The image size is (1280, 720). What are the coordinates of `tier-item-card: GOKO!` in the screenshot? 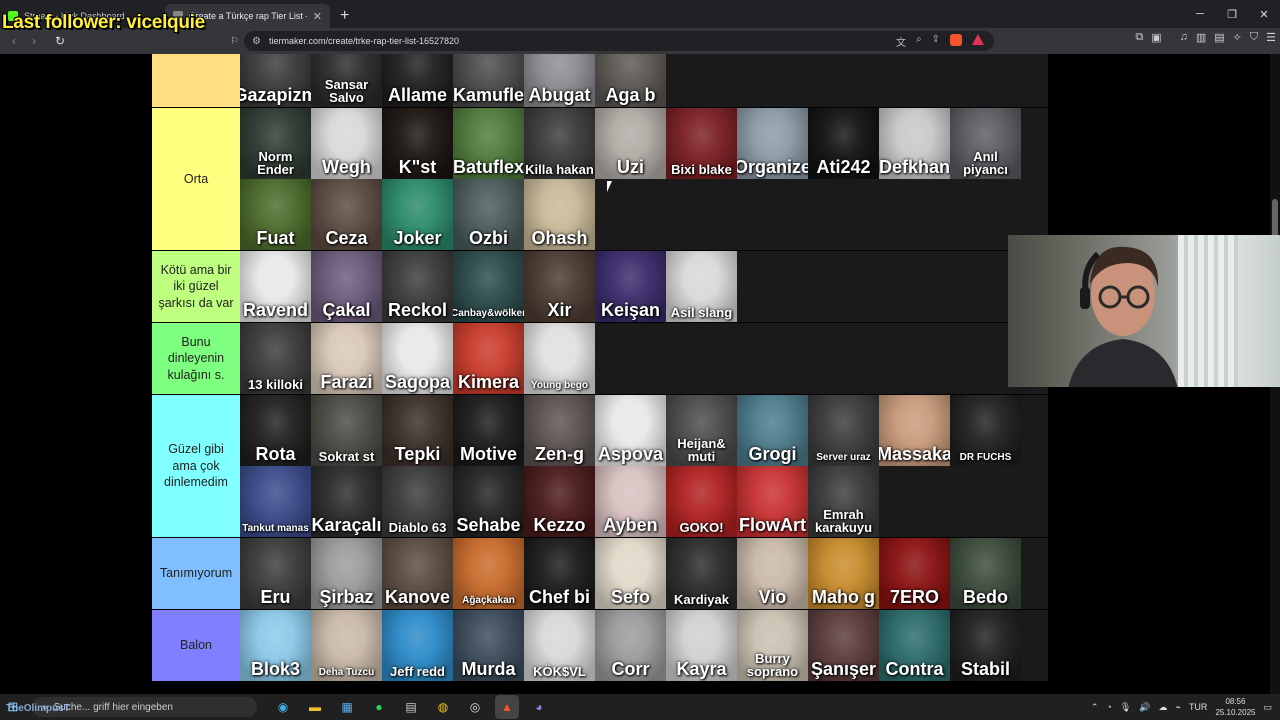 It's located at (701, 501).